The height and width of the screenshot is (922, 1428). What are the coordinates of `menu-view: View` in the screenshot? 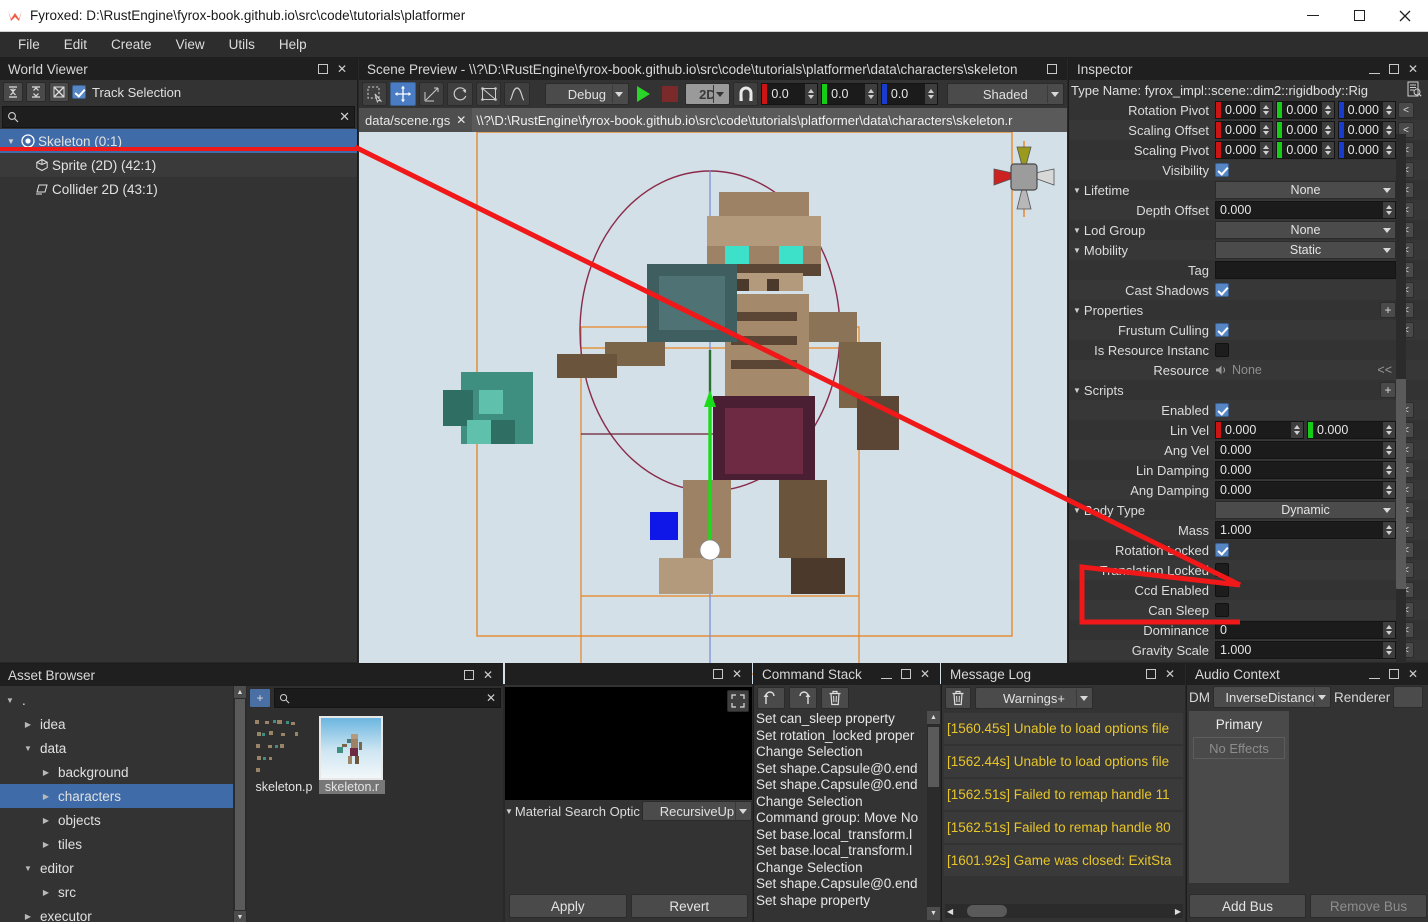 It's located at (190, 44).